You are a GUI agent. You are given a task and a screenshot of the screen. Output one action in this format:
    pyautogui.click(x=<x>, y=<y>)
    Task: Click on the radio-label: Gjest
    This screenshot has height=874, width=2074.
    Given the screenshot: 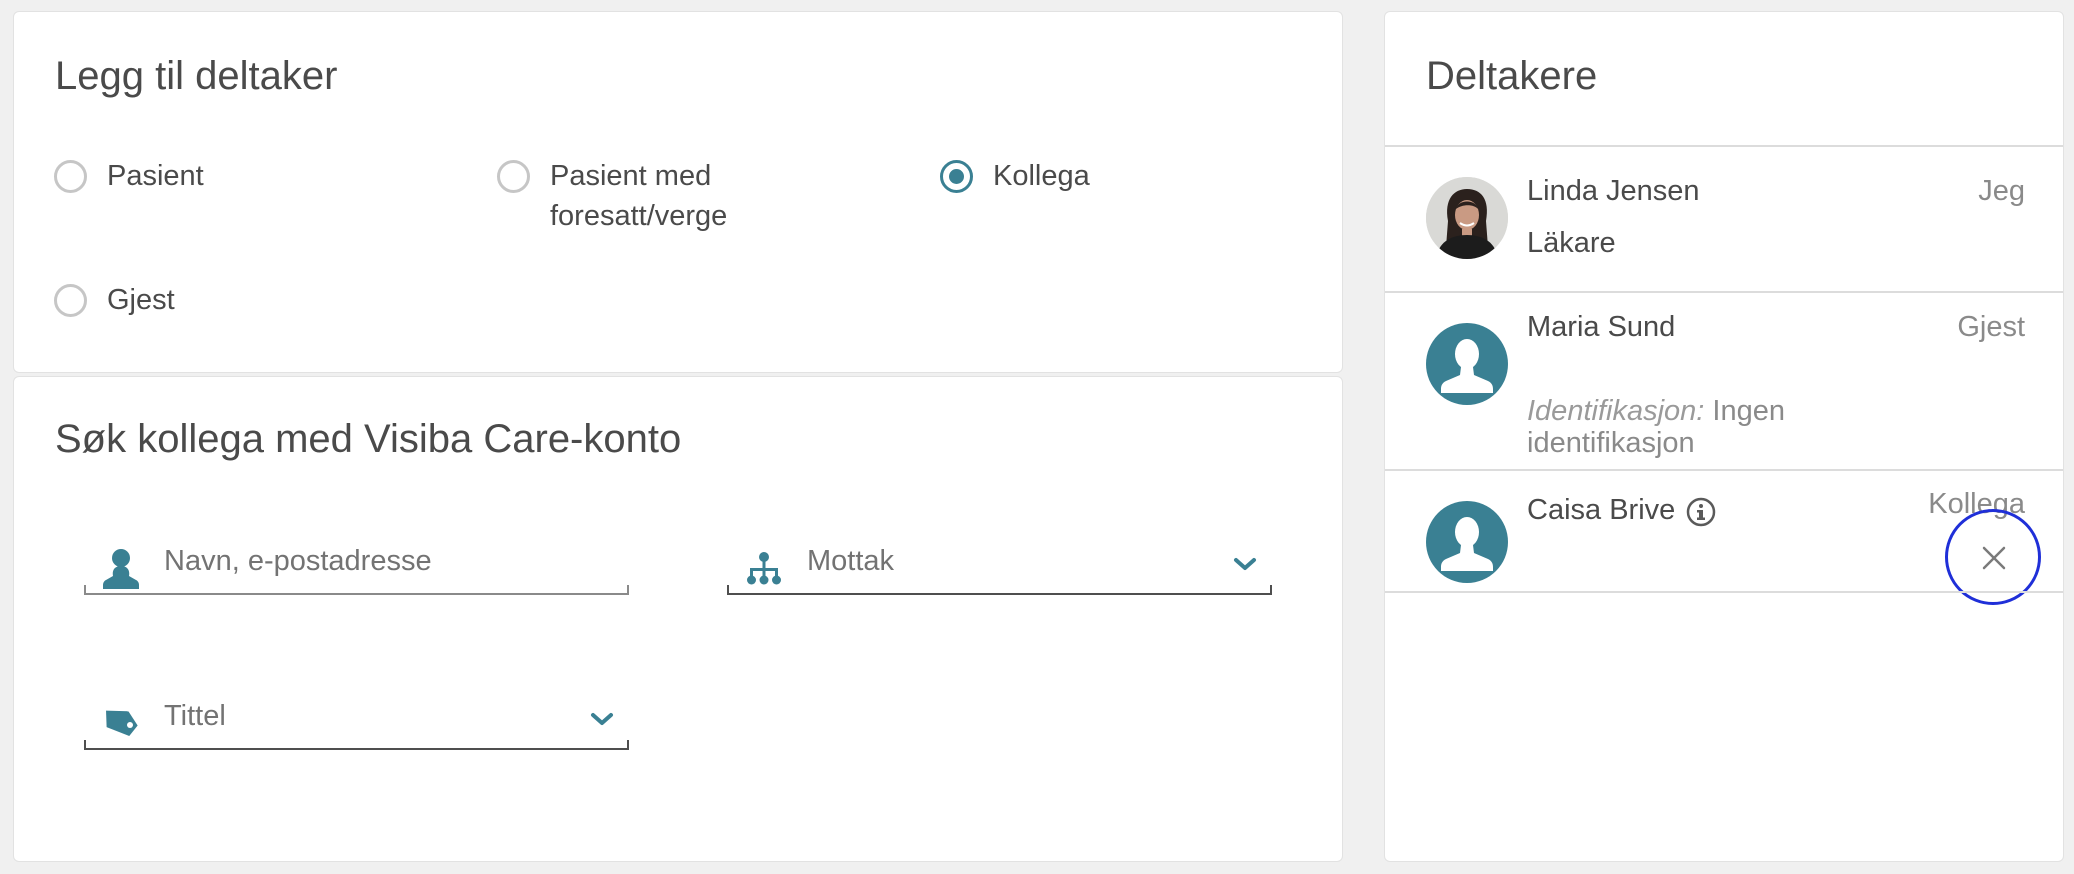 What is the action you would take?
    pyautogui.click(x=141, y=300)
    